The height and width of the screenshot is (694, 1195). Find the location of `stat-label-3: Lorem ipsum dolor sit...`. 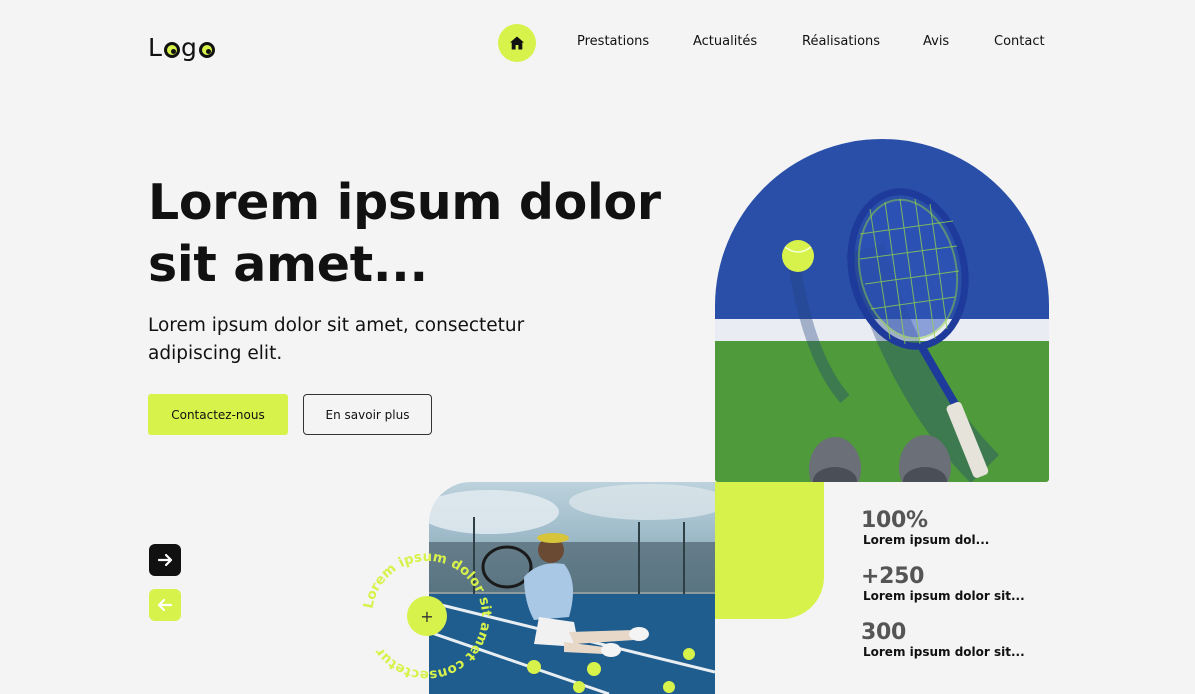

stat-label-3: Lorem ipsum dolor sit... is located at coordinates (944, 652).